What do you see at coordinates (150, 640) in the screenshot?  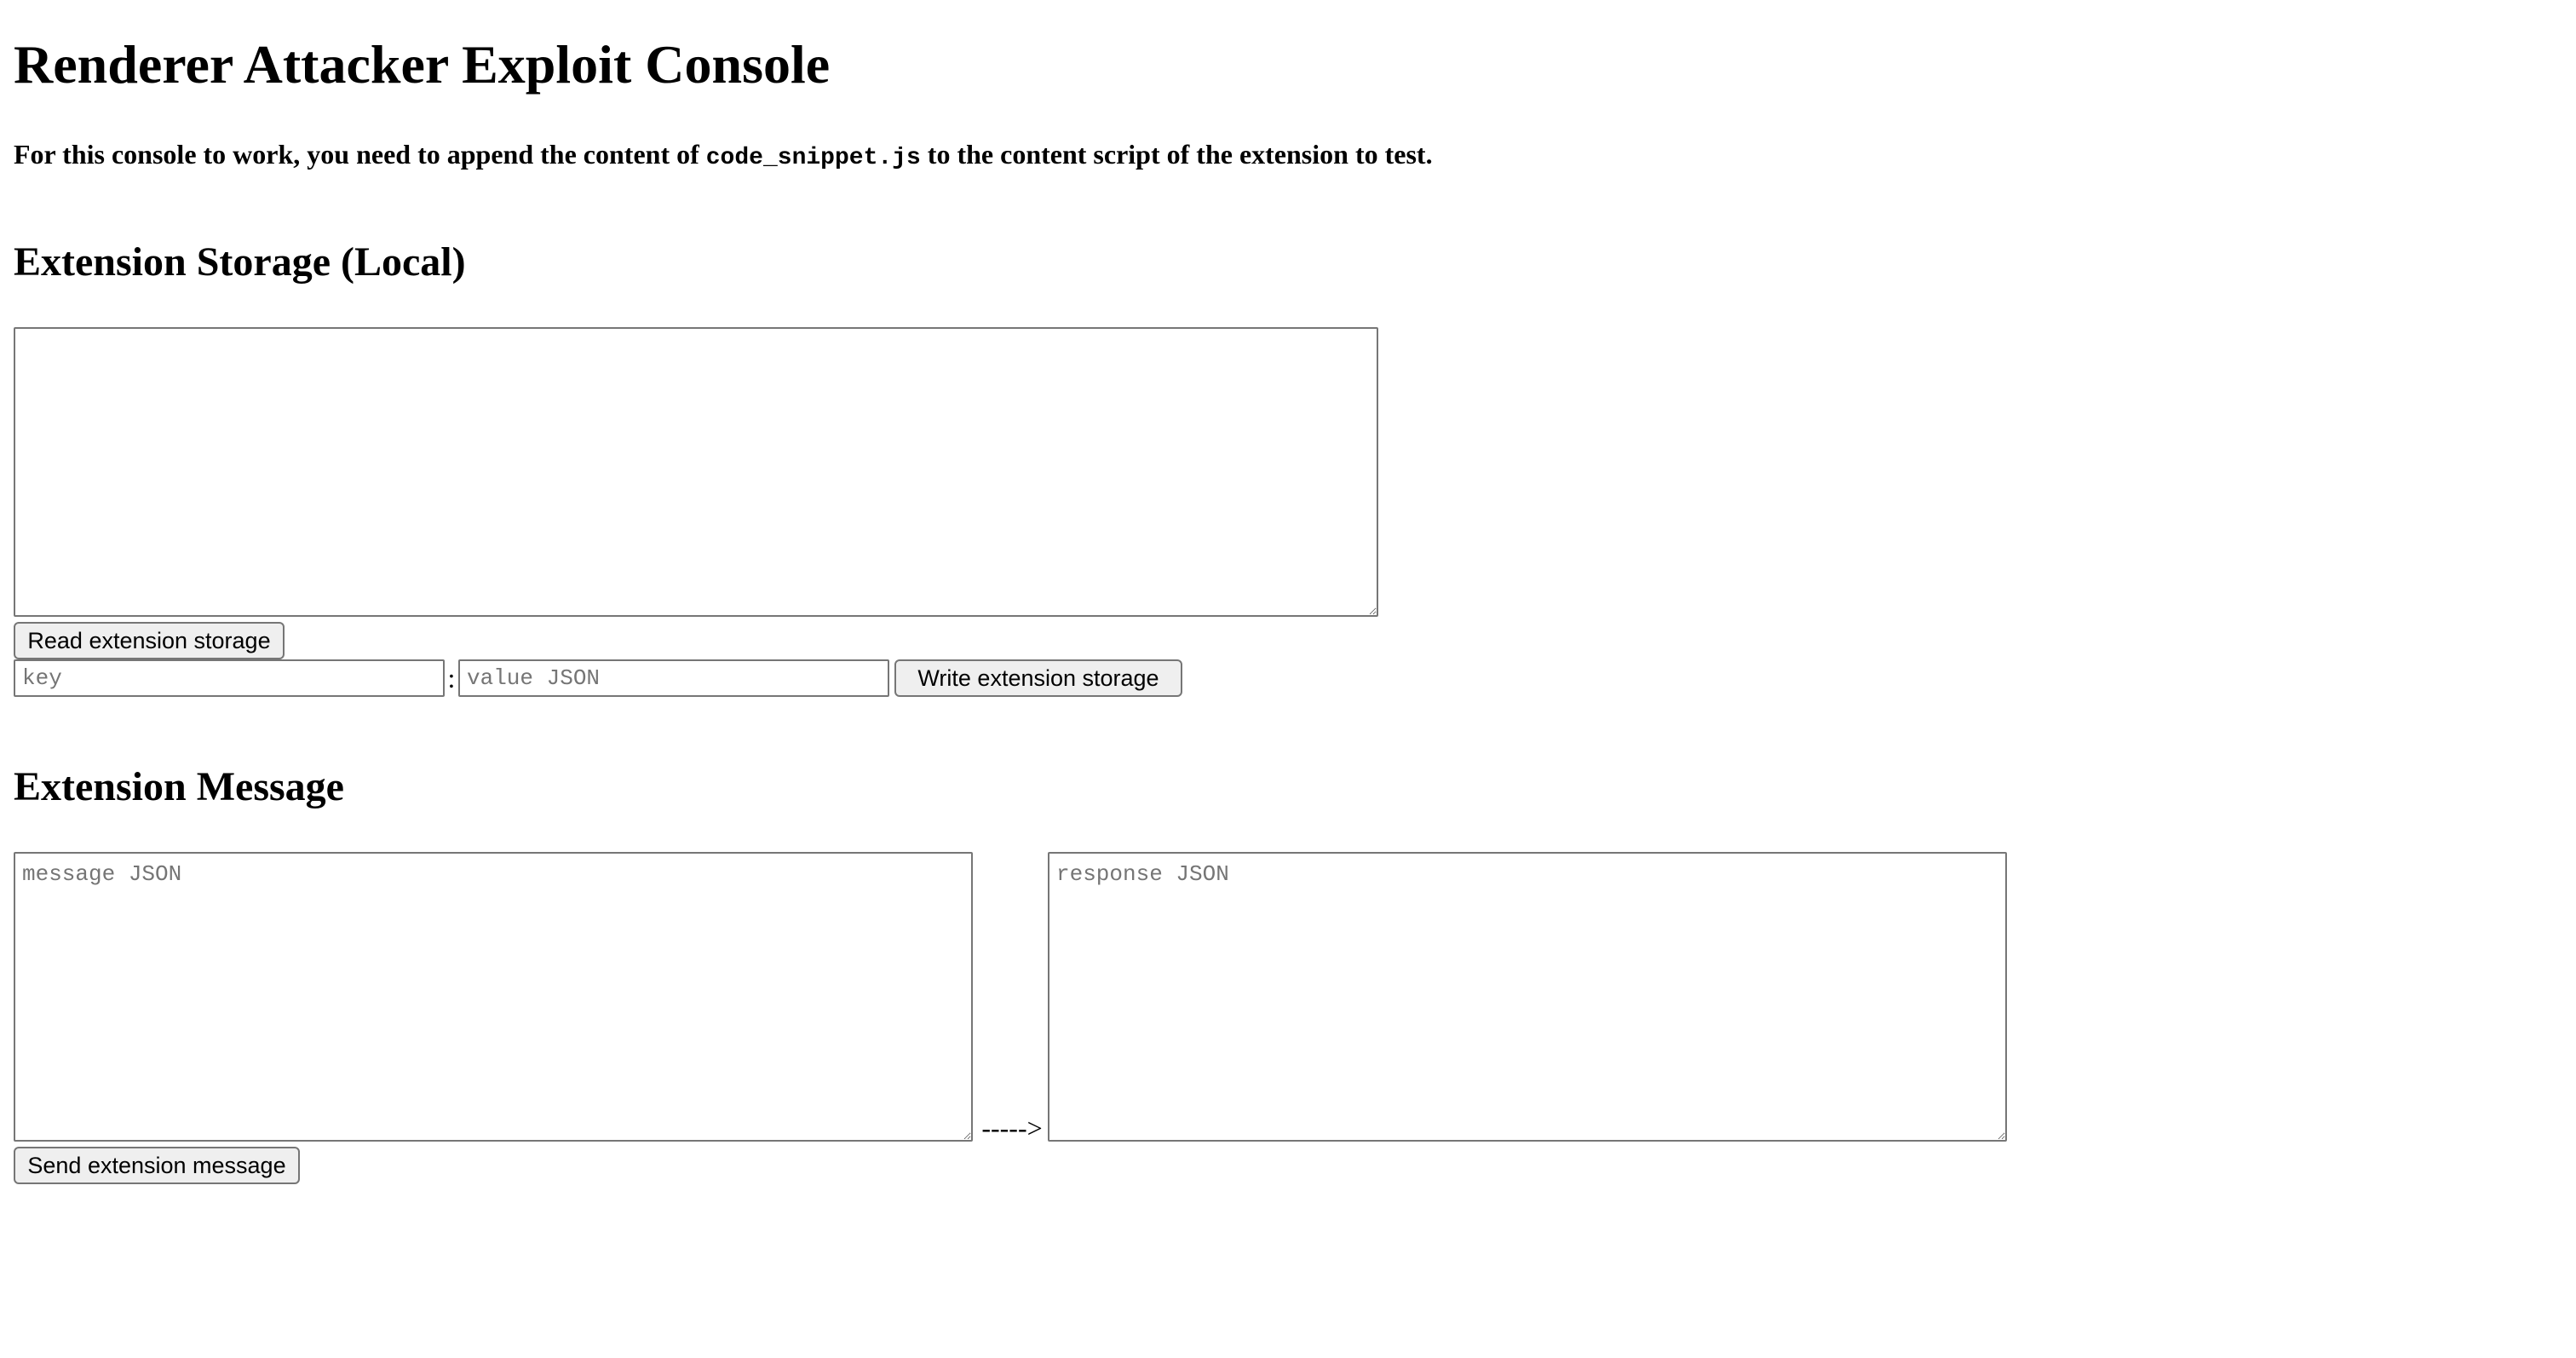 I see `read-storage-button: Read extension storage` at bounding box center [150, 640].